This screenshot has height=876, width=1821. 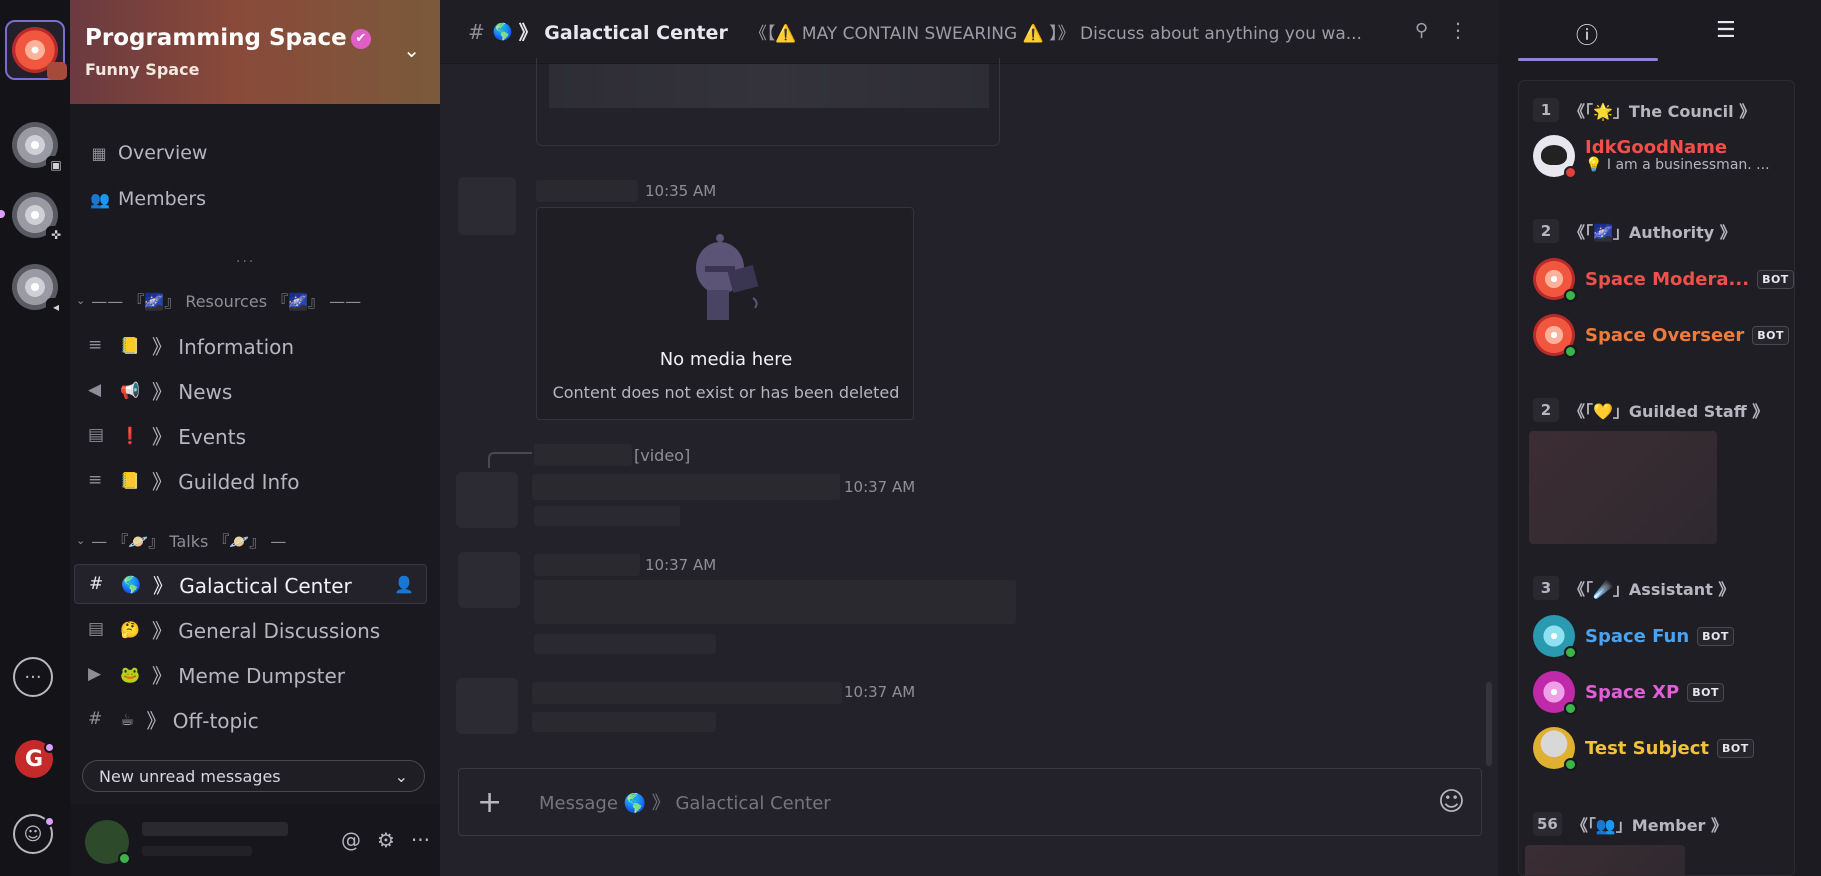 What do you see at coordinates (2, 214) in the screenshot?
I see `unread-pill` at bounding box center [2, 214].